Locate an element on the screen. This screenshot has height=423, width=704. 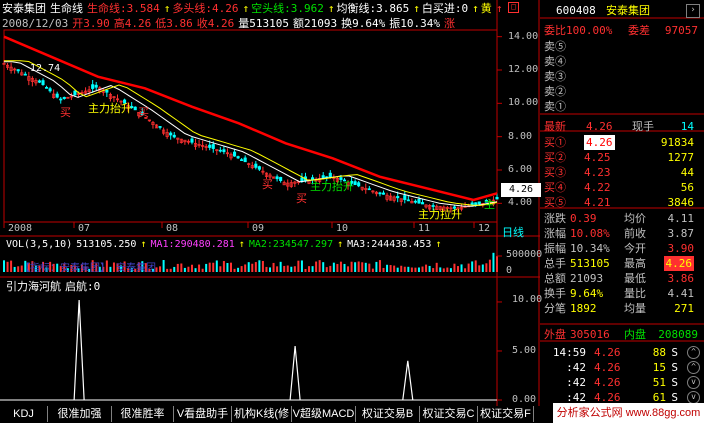
buy-signal: 买 is located at coordinates (301, 198).